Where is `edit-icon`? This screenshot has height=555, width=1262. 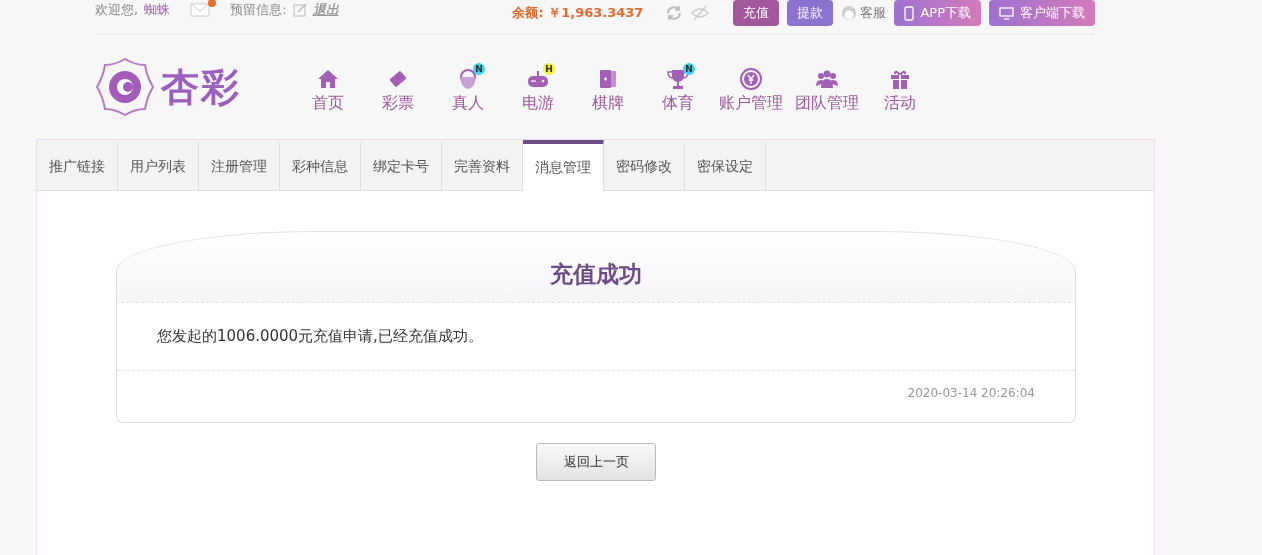
edit-icon is located at coordinates (299, 10).